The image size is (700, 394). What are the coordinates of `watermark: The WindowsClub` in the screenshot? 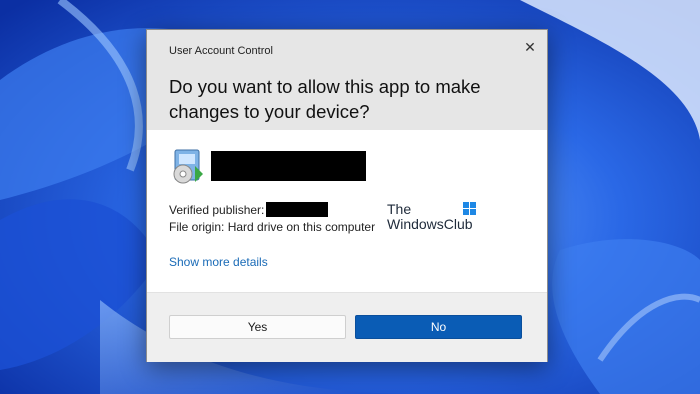 It's located at (431, 216).